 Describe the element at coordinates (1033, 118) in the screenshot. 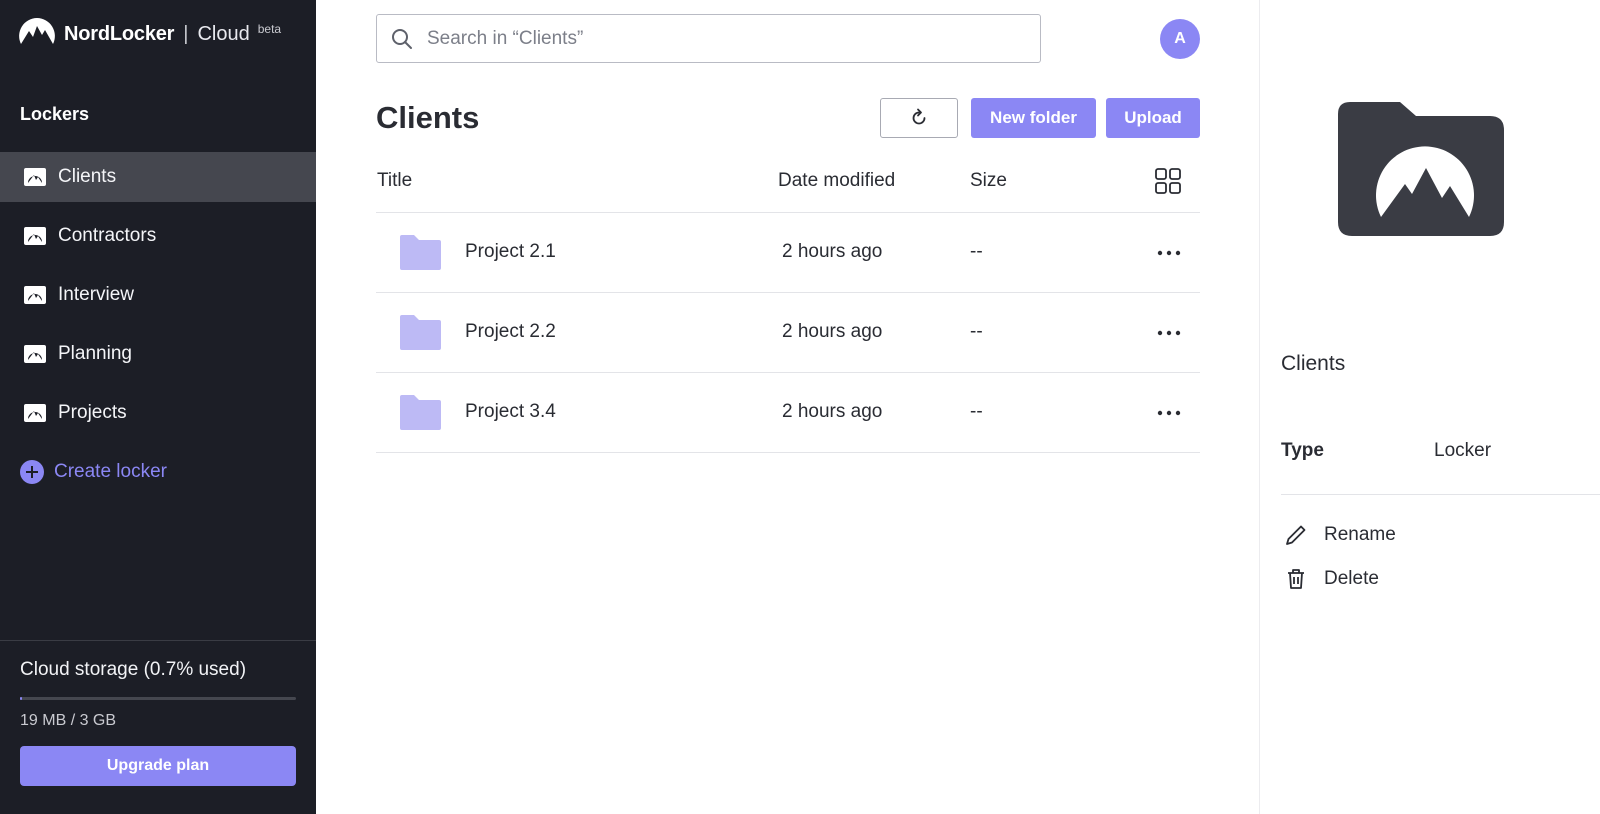

I see `new-folder-button: New folder` at that location.